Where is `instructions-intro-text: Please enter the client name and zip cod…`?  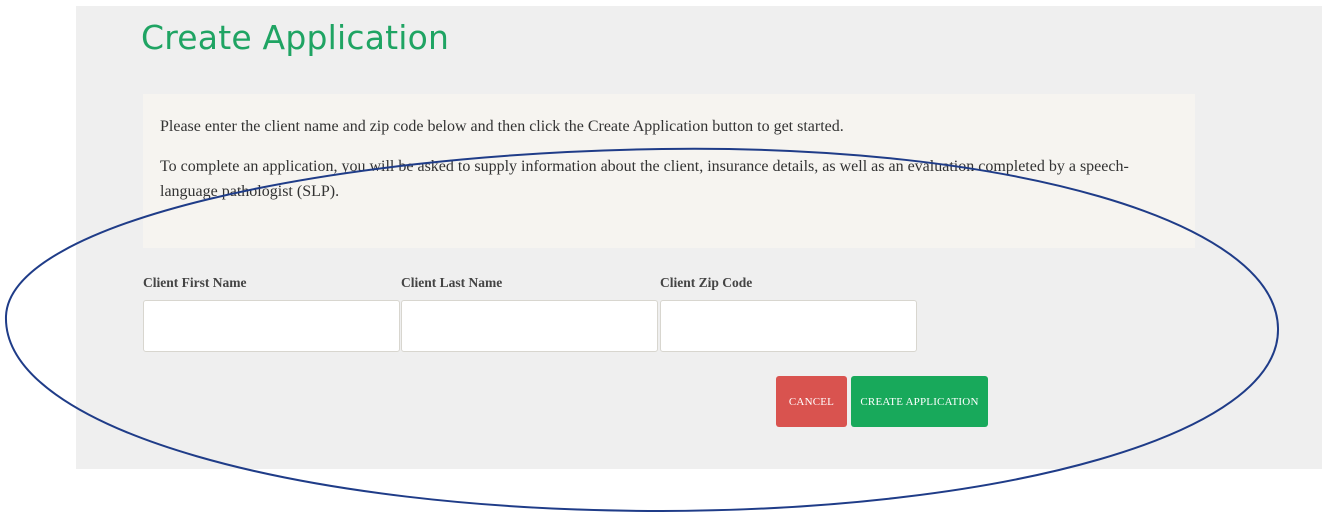
instructions-intro-text: Please enter the client name and zip cod… is located at coordinates (502, 126).